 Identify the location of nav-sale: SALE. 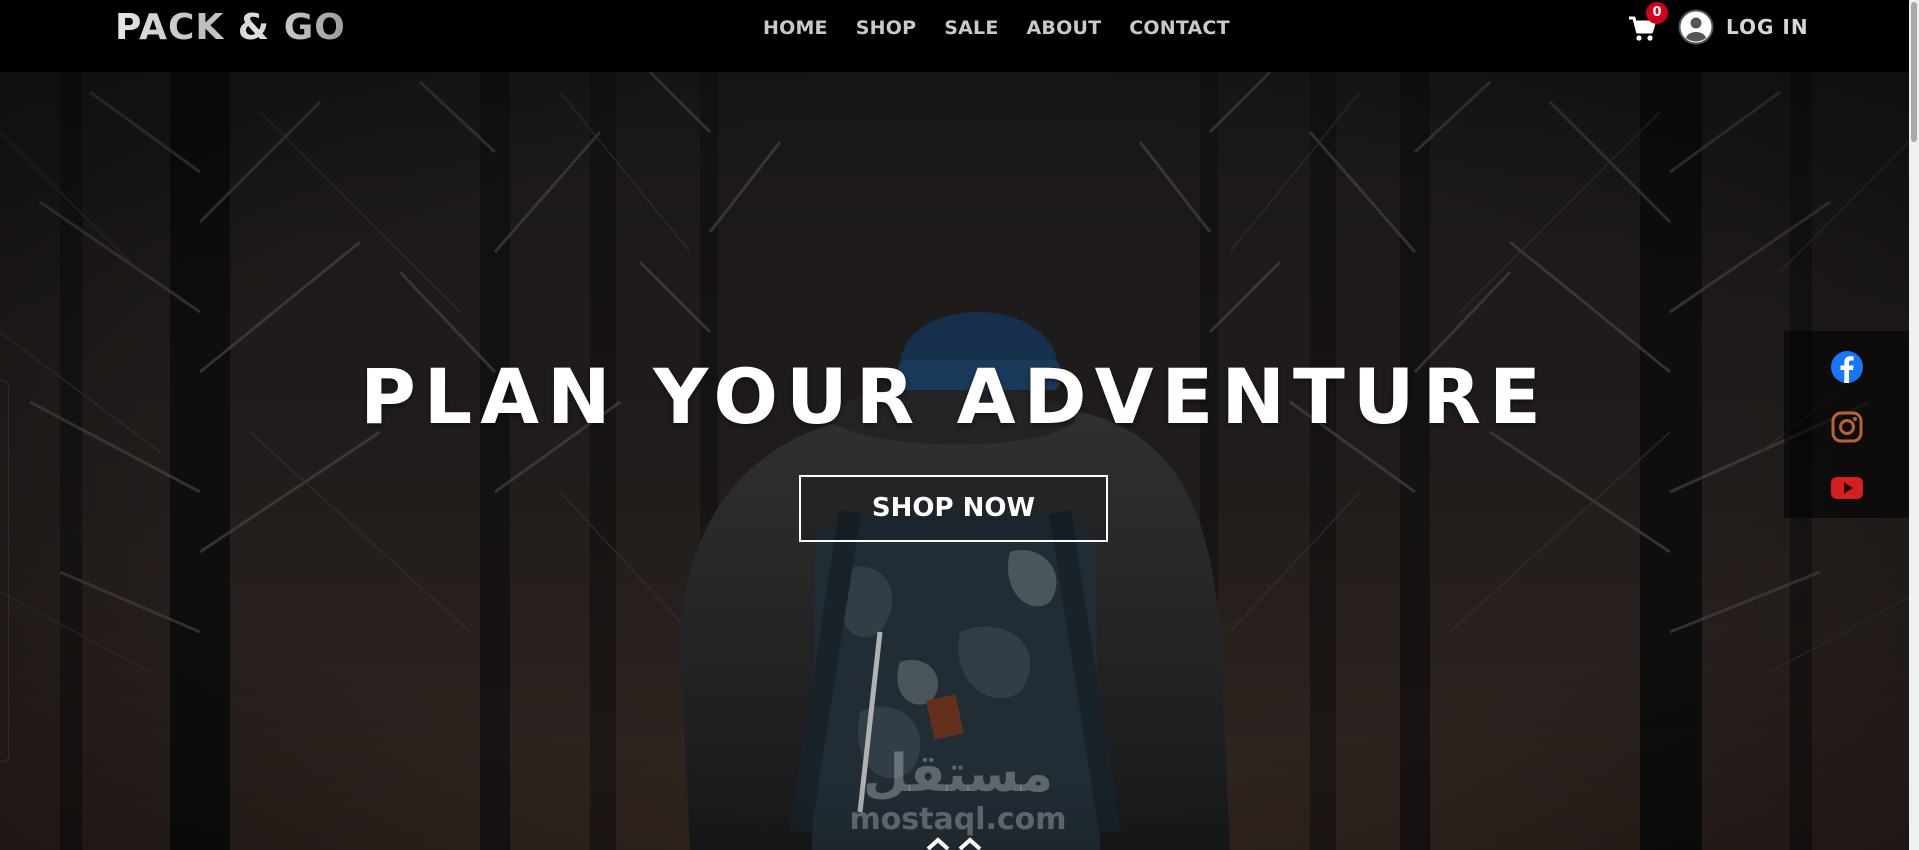
(971, 28).